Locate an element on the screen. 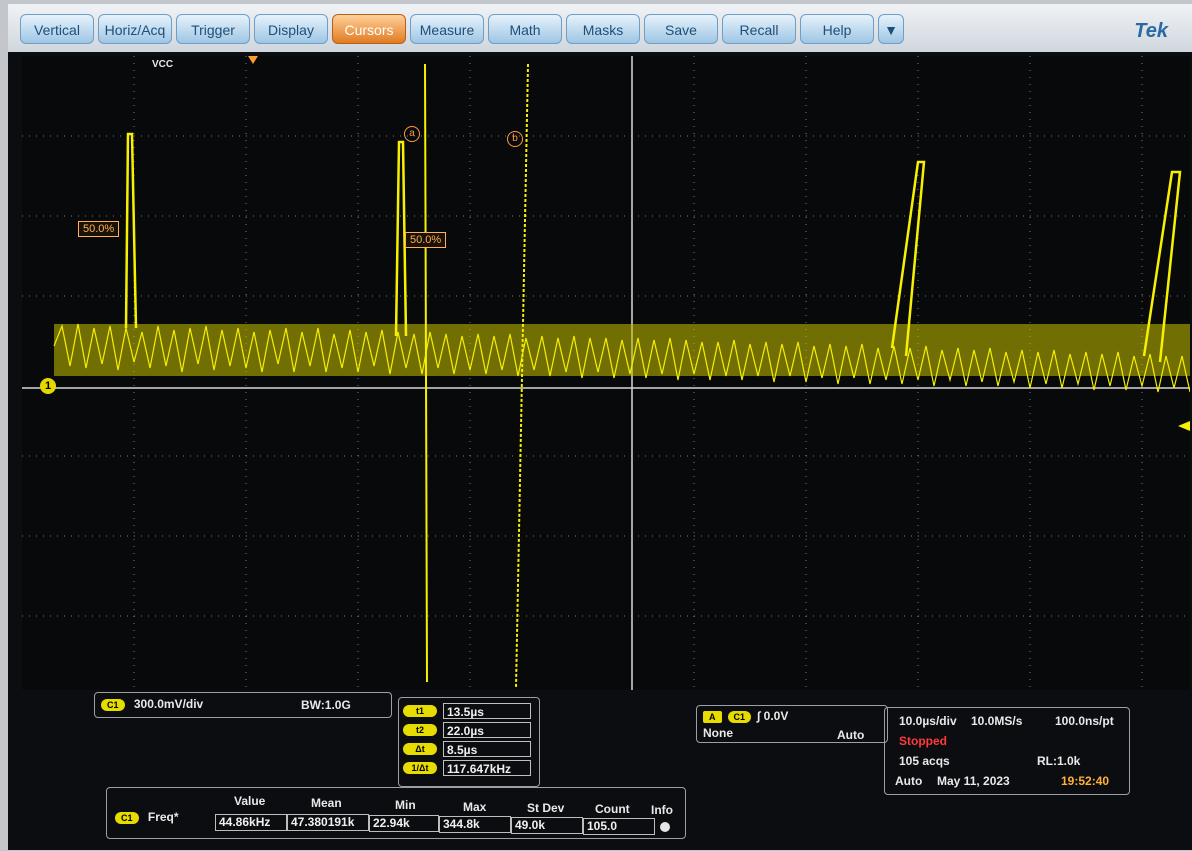 This screenshot has height=851, width=1192. acquisition-count: 105 acqs is located at coordinates (924, 761).